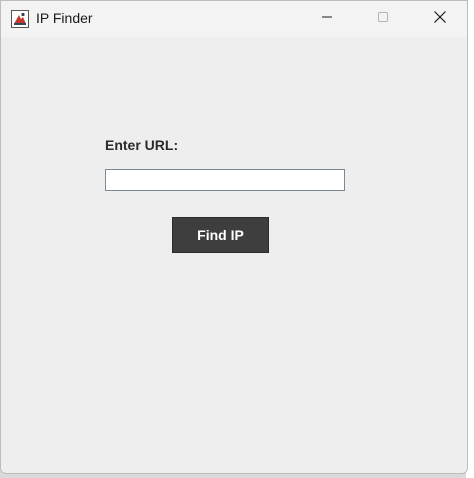 This screenshot has height=478, width=474. I want to click on close-icon, so click(440, 19).